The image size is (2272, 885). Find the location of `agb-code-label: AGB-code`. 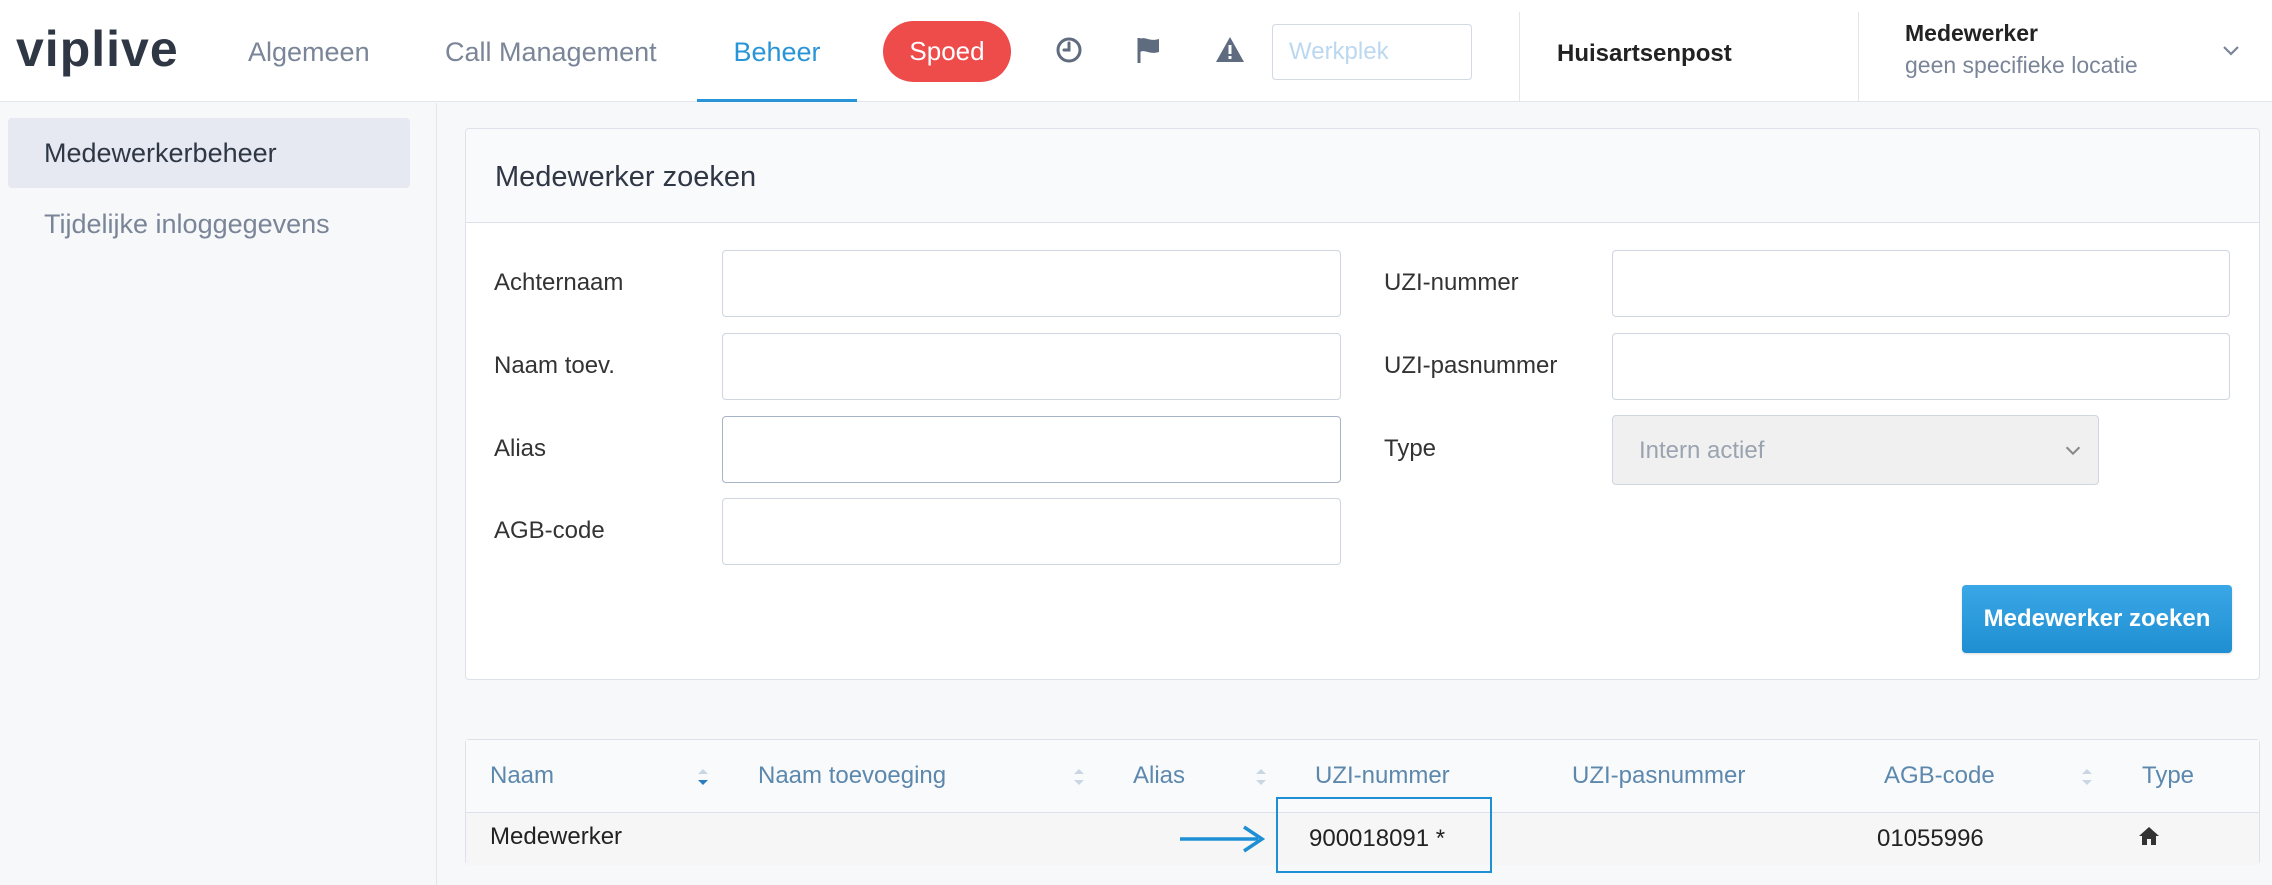

agb-code-label: AGB-code is located at coordinates (549, 530).